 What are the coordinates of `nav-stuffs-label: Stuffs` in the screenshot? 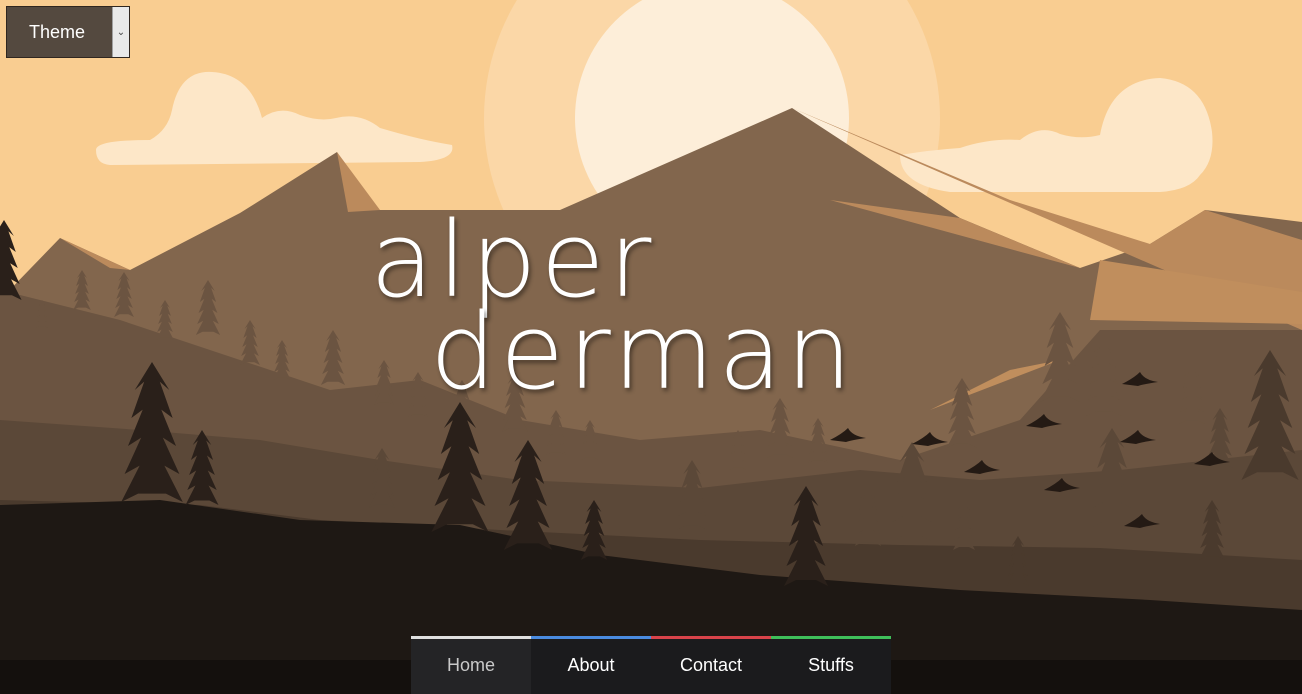 It's located at (831, 665).